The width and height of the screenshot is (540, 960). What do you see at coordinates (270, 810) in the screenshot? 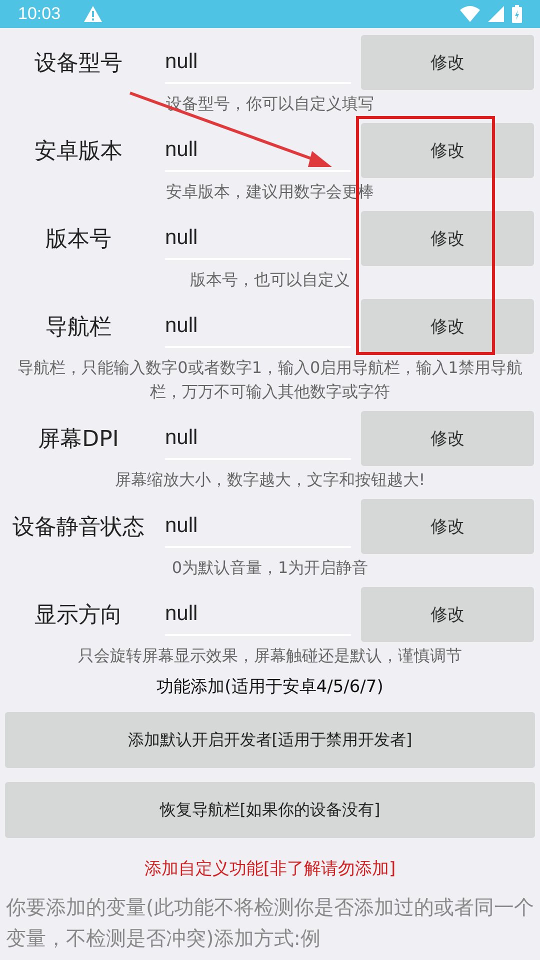
I see `feature-button: 恢复导航栏[如果你的设备没有]` at bounding box center [270, 810].